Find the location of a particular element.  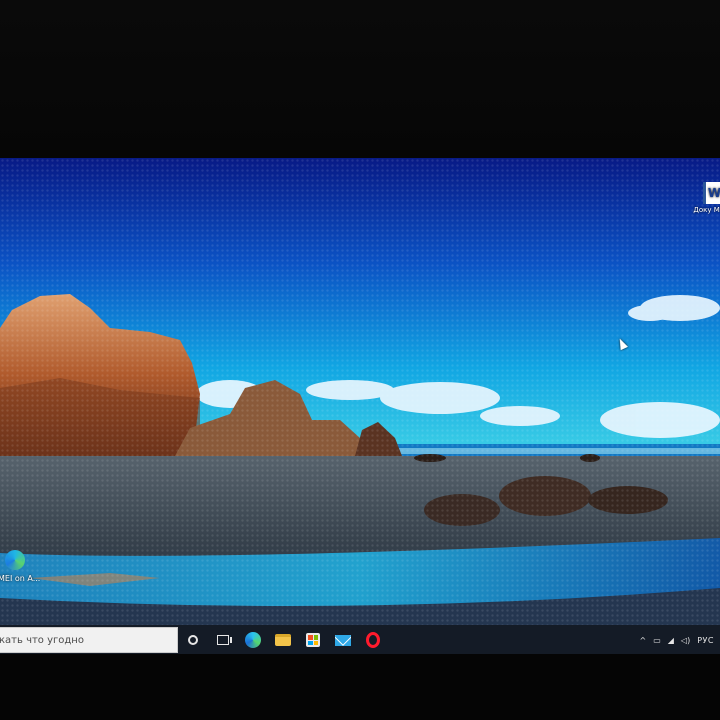

word-icon: W is located at coordinates (711, 193).